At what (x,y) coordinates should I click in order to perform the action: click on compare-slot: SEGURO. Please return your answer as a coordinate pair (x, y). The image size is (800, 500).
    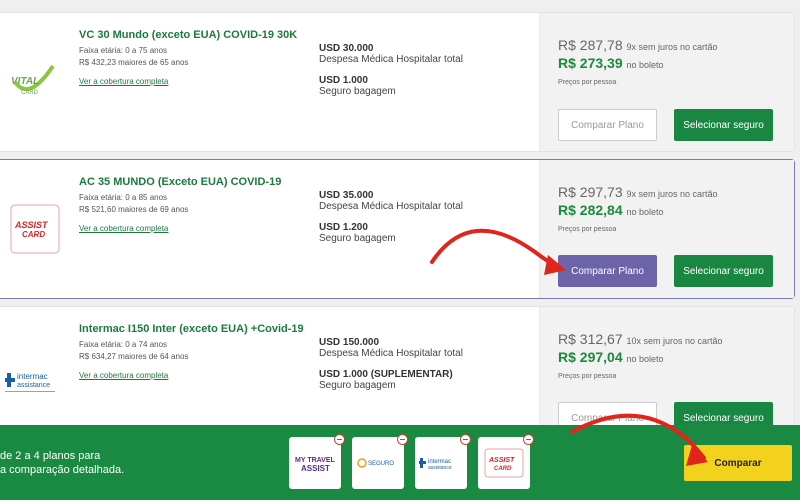
    Looking at the image, I should click on (380, 461).